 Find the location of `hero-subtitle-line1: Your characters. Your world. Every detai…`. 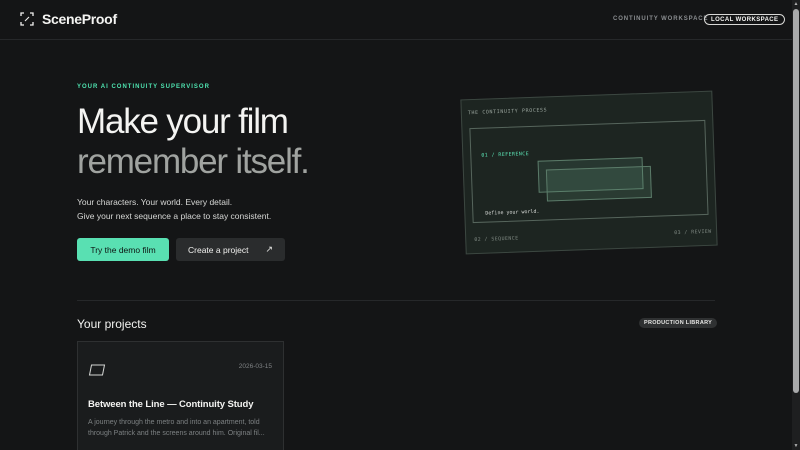

hero-subtitle-line1: Your characters. Your world. Every detai… is located at coordinates (155, 202).